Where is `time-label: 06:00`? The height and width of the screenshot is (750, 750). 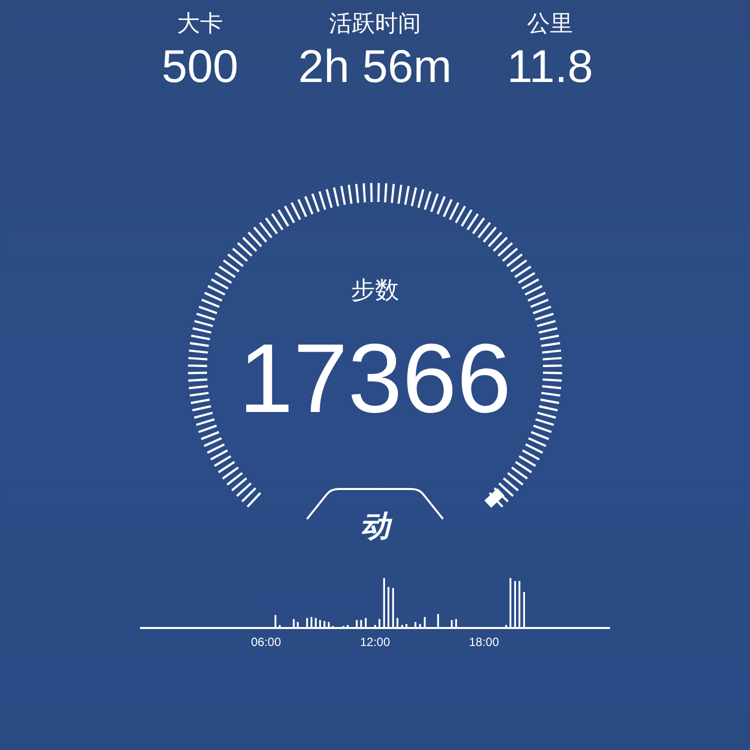 time-label: 06:00 is located at coordinates (266, 642).